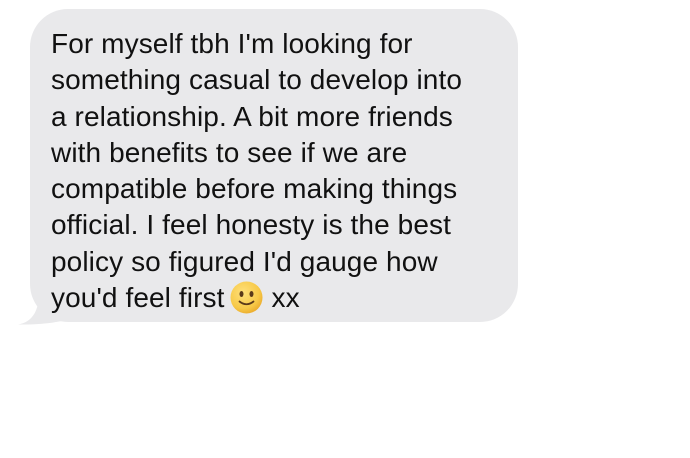 Image resolution: width=690 pixels, height=458 pixels. I want to click on message-text-before-emoji: you'd feel first, so click(138, 298).